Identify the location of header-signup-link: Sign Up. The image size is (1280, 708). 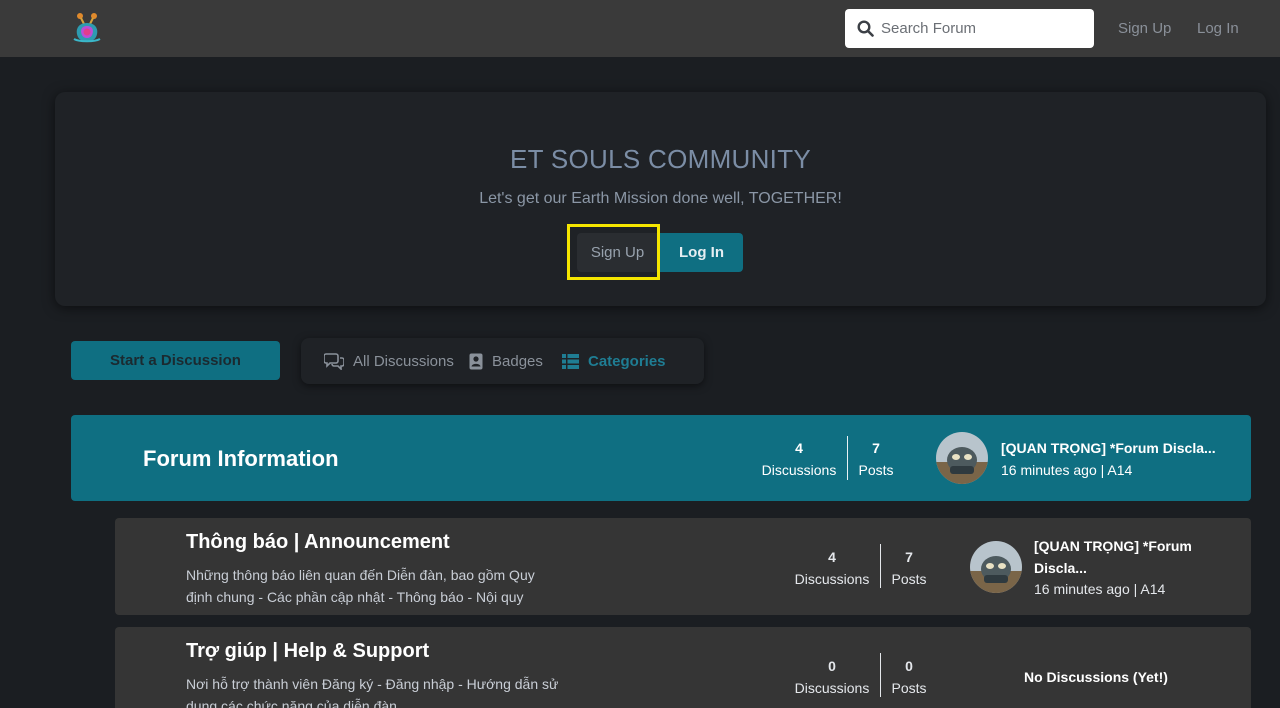
(1144, 28).